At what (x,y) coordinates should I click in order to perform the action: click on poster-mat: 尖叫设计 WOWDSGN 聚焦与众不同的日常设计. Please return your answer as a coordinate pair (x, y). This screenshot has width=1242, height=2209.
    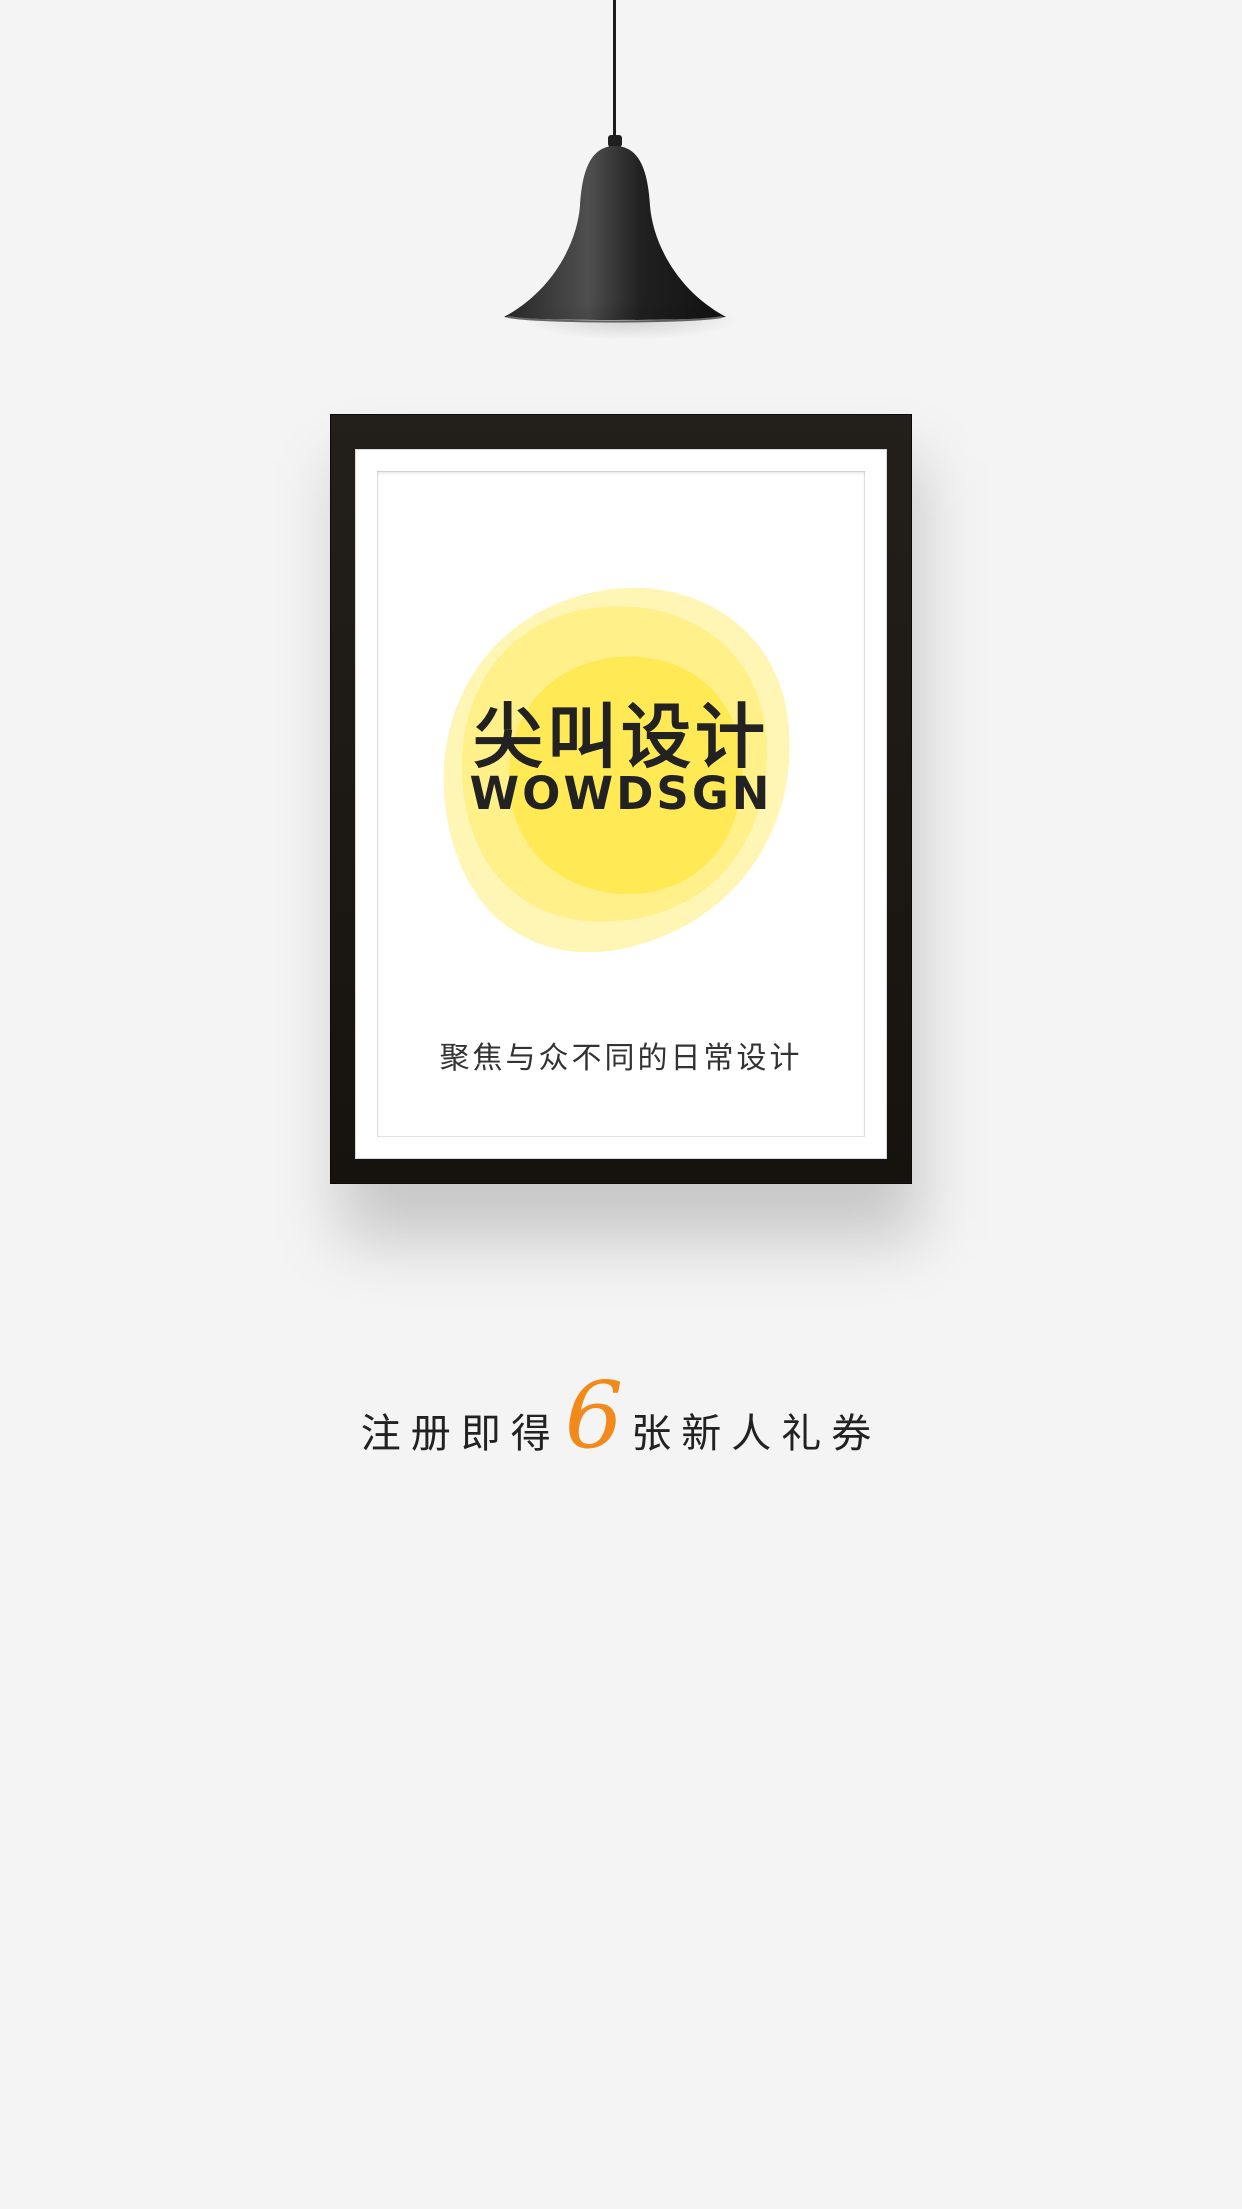
    Looking at the image, I should click on (621, 804).